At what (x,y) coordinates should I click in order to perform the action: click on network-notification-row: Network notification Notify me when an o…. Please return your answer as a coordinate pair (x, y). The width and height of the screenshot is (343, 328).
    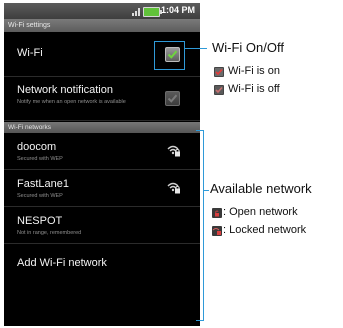
    Looking at the image, I should click on (102, 99).